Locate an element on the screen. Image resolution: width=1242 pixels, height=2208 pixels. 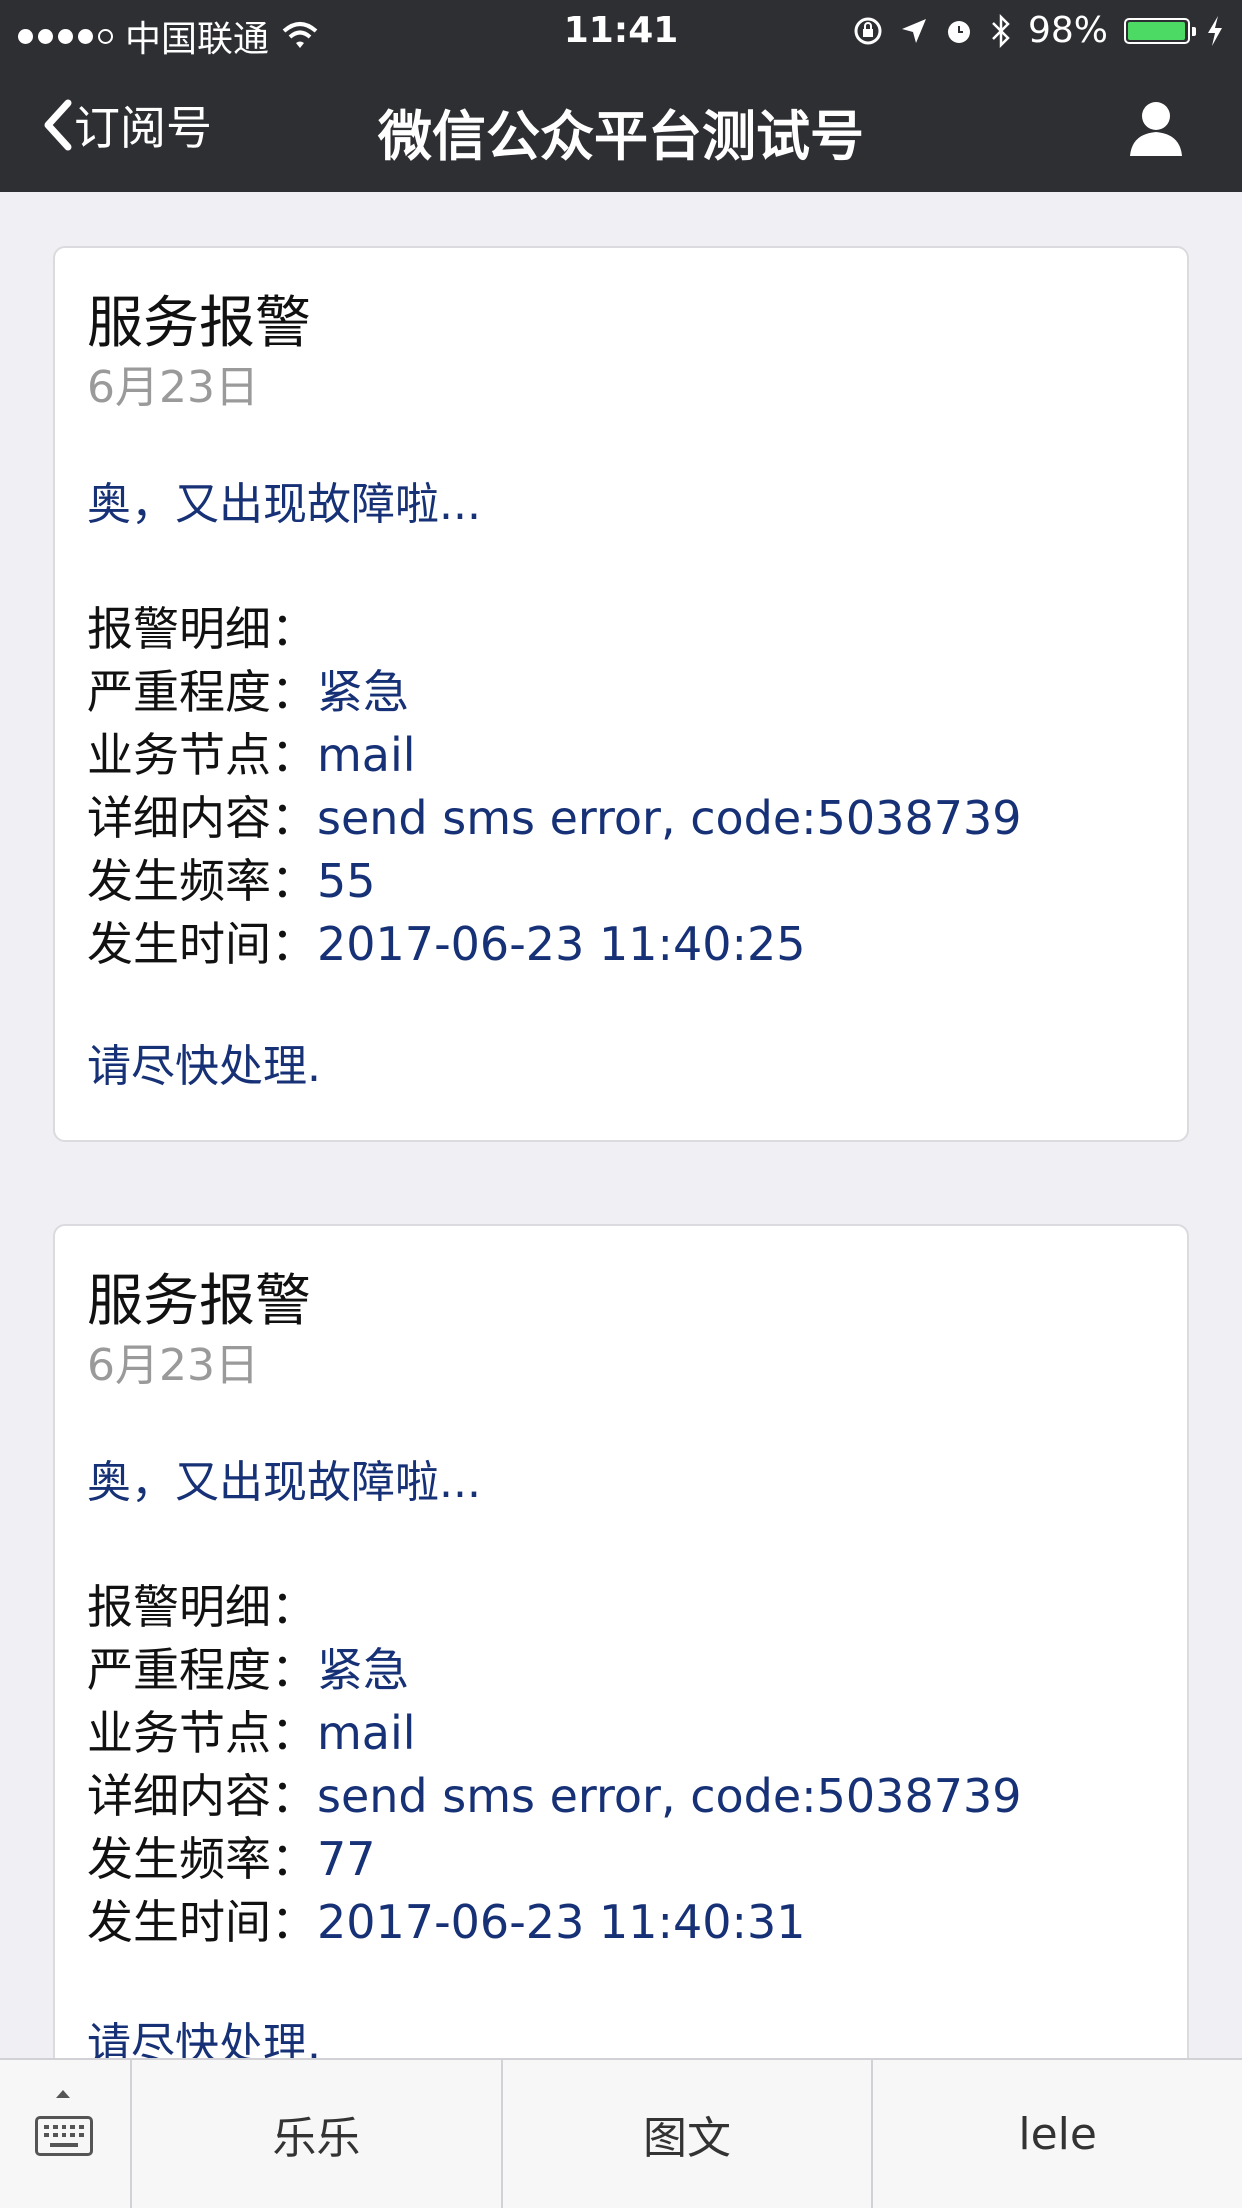
location-arrow-icon is located at coordinates (913, 30).